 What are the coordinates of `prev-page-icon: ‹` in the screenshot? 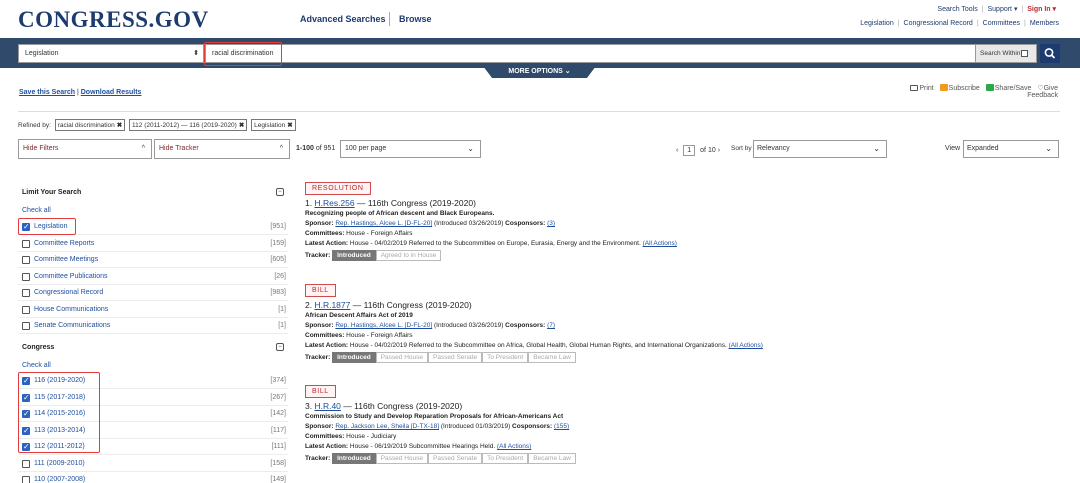 It's located at (677, 150).